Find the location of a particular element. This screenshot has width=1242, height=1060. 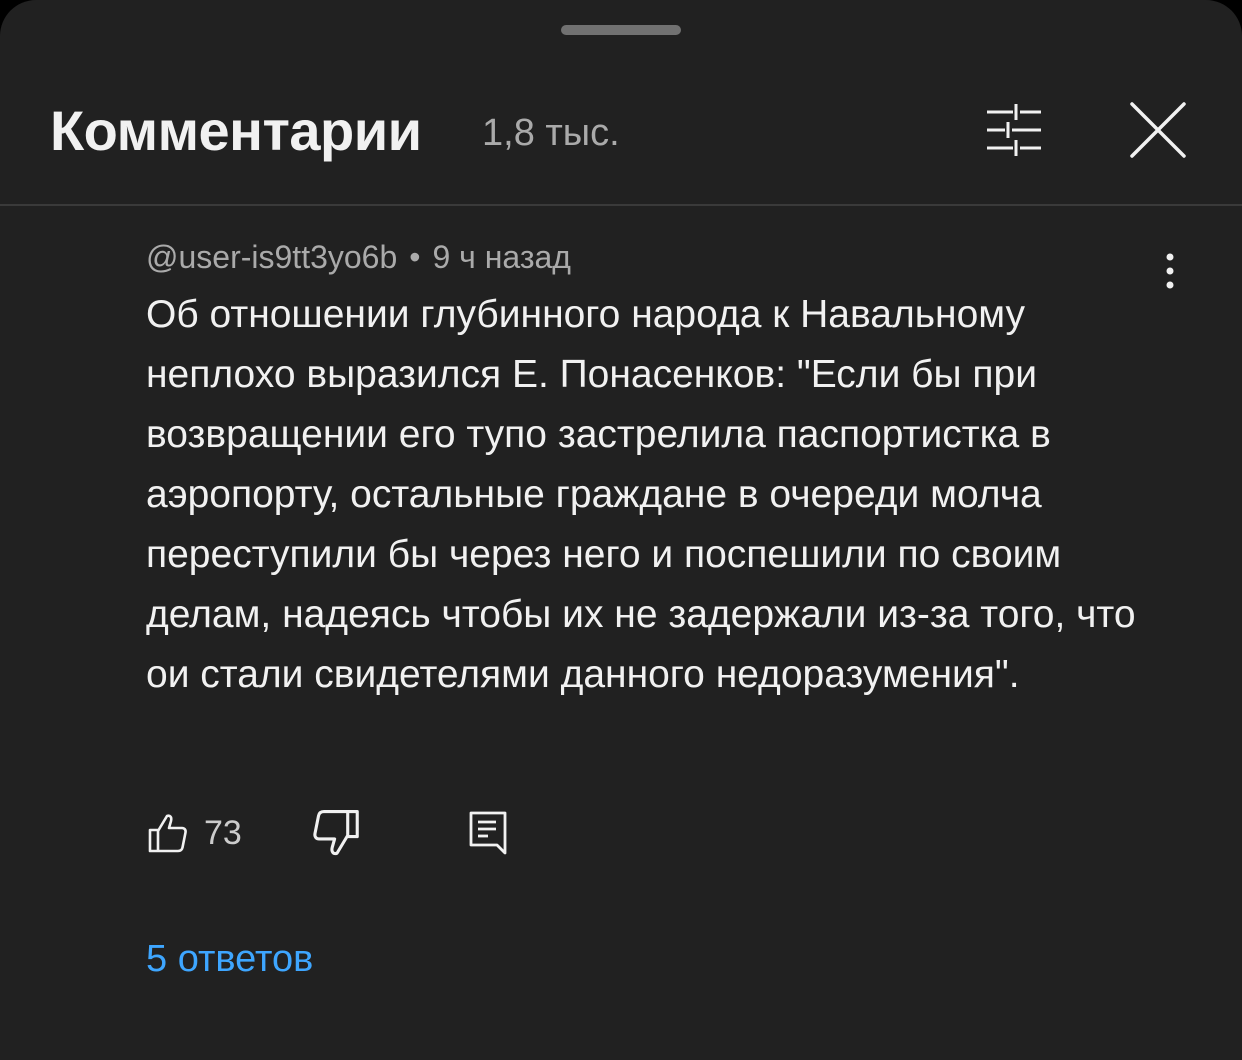

reply-button is located at coordinates (489, 833).